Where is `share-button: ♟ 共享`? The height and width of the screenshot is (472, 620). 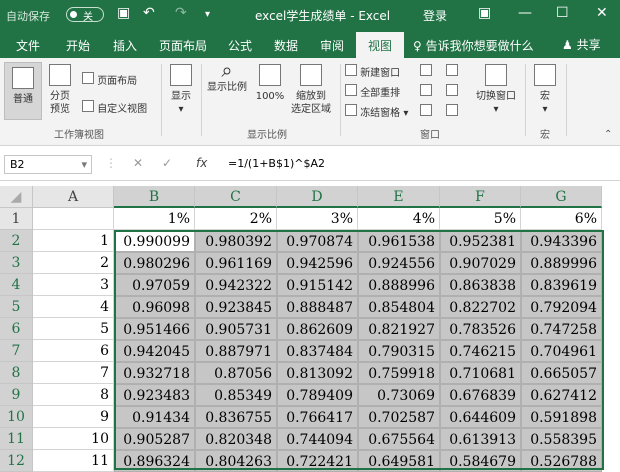 share-button: ♟ 共享 is located at coordinates (581, 44).